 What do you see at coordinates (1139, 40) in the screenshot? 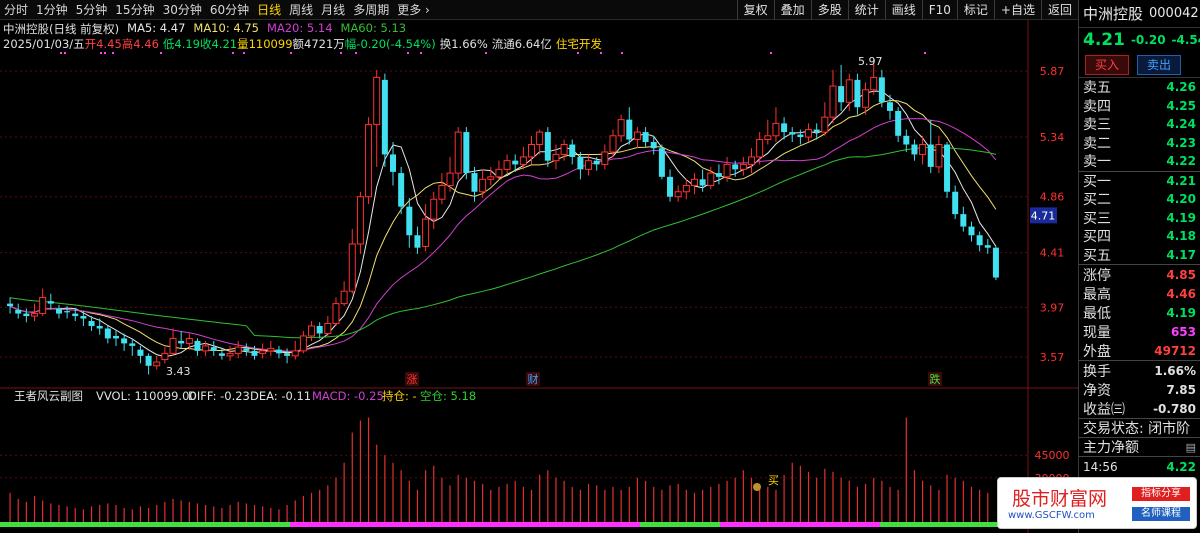
I see `price-row: 4.21 -0.20 -4.54` at bounding box center [1139, 40].